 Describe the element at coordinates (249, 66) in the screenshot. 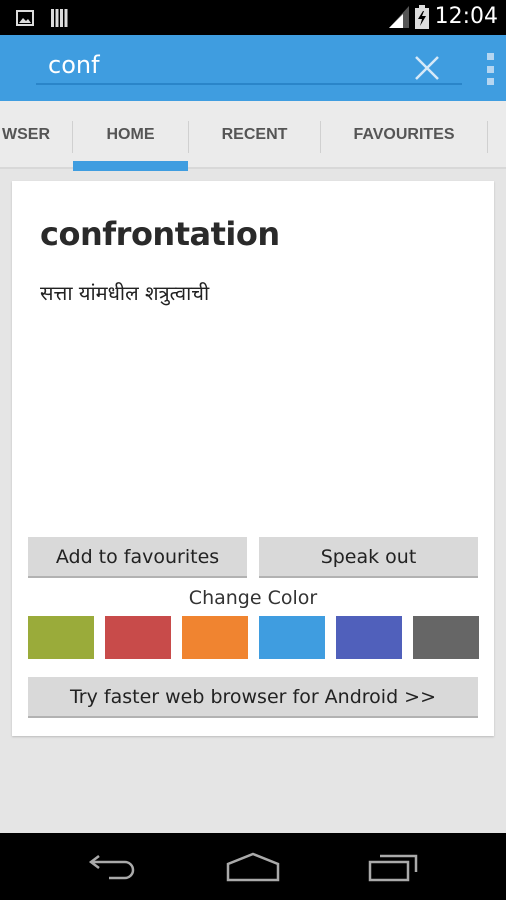

I see `search-input` at that location.